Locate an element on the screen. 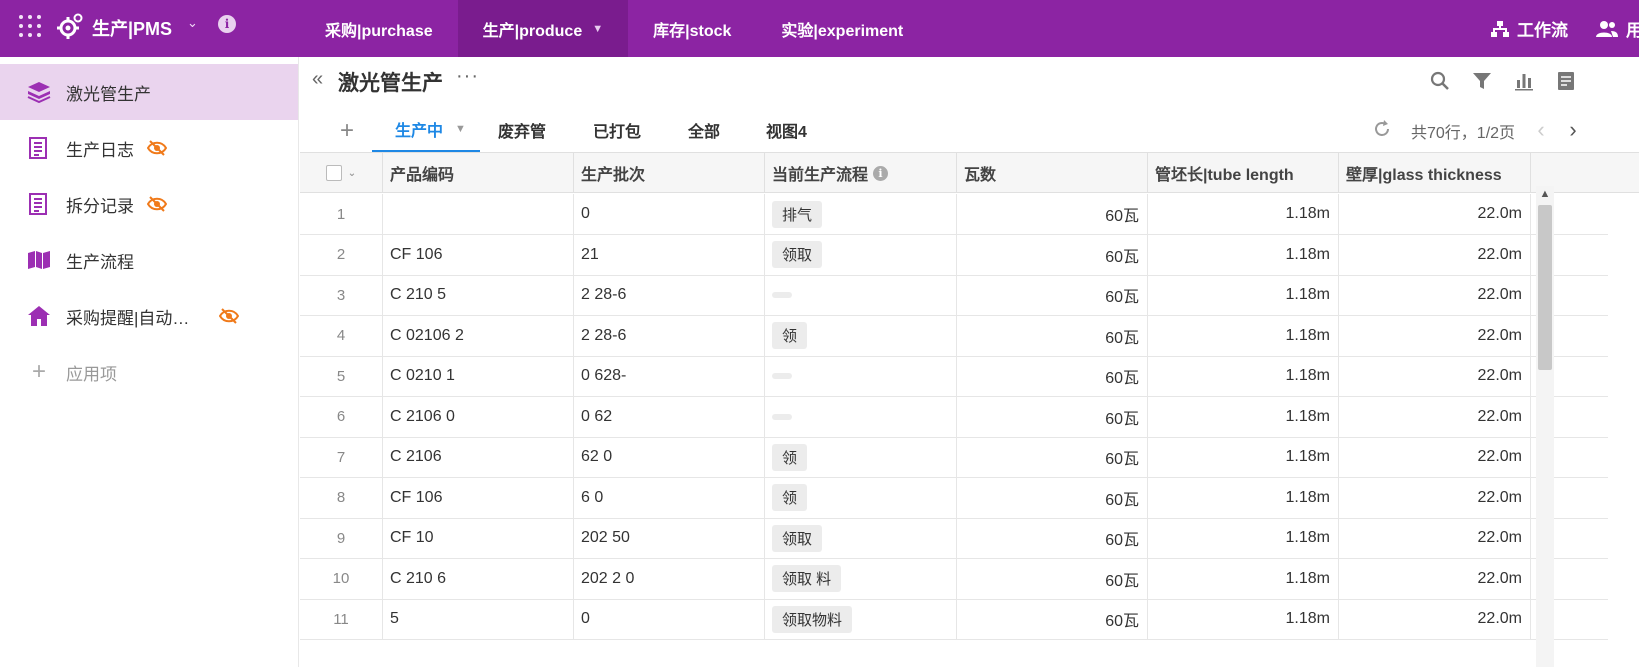  sidebar-item-production-log: 生产日志 is located at coordinates (149, 148).